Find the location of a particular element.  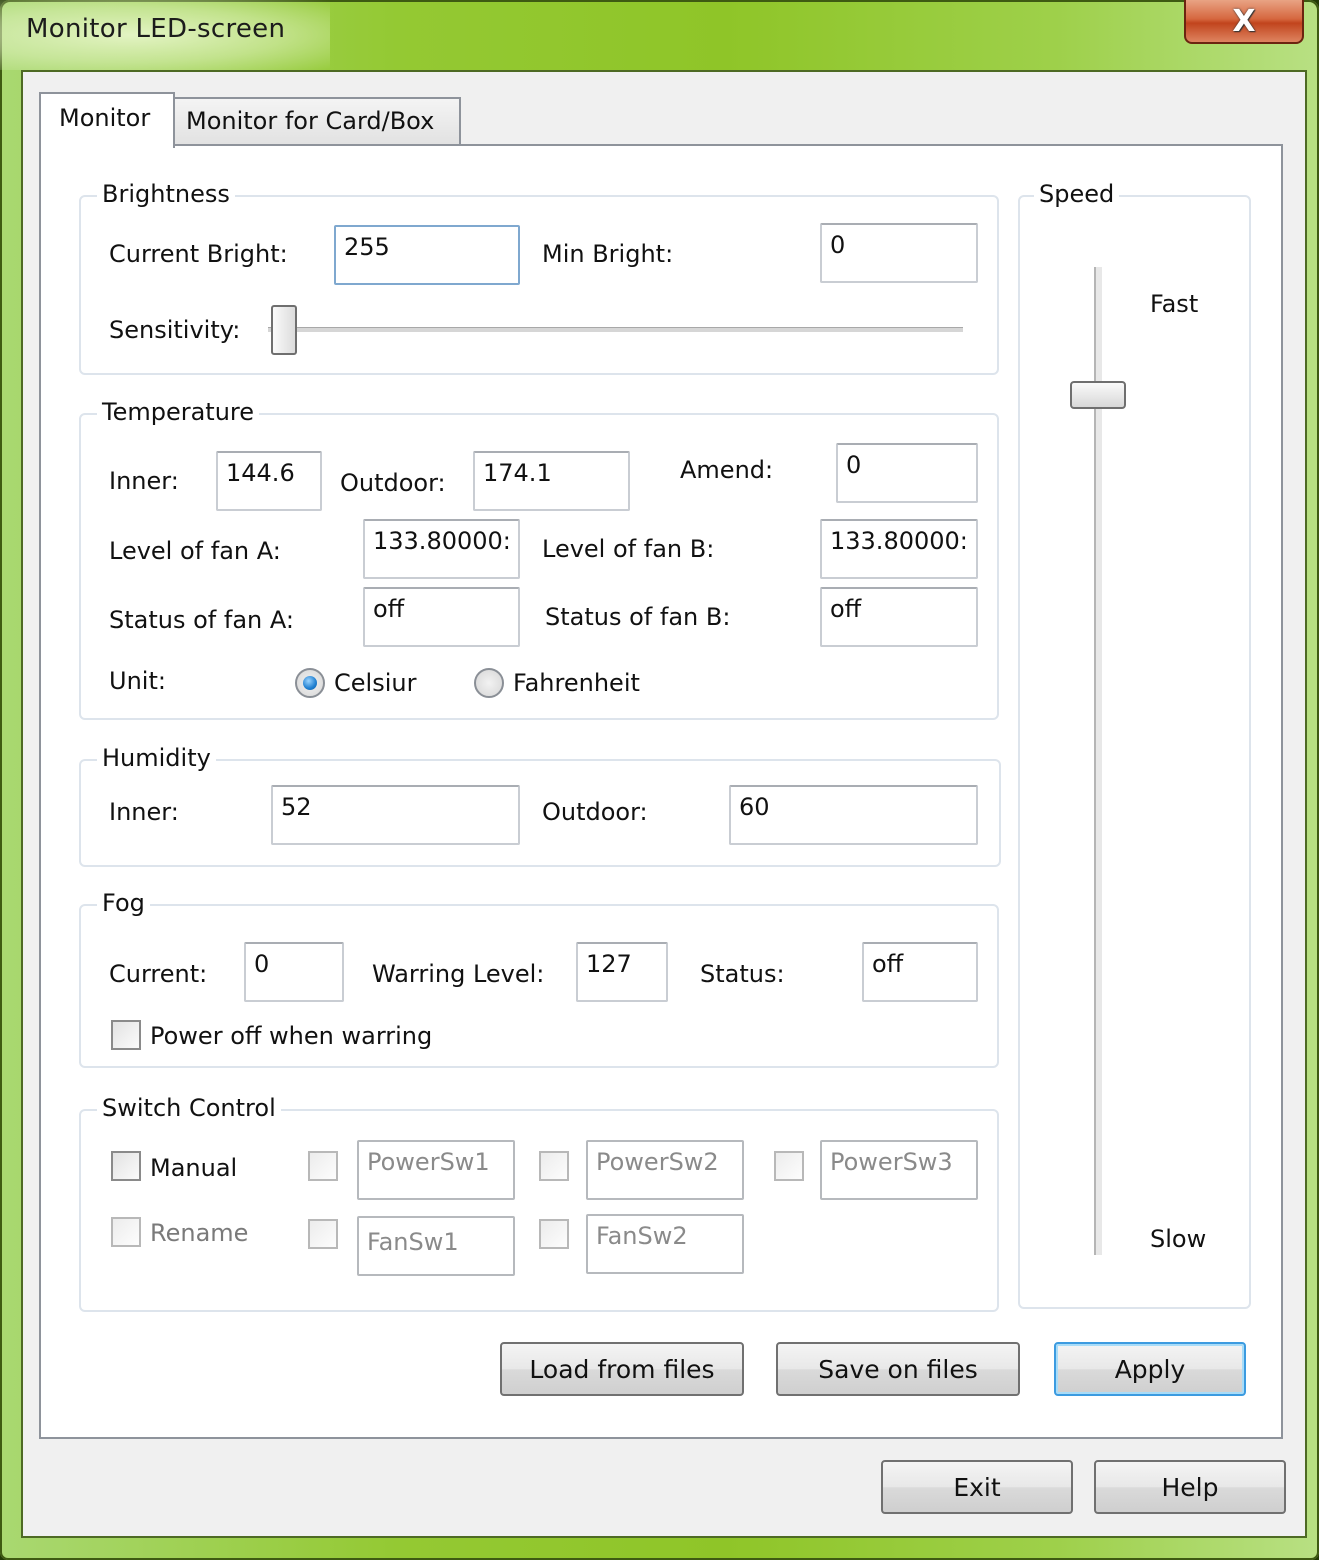

speed-group-title: Speed is located at coordinates (1077, 194).